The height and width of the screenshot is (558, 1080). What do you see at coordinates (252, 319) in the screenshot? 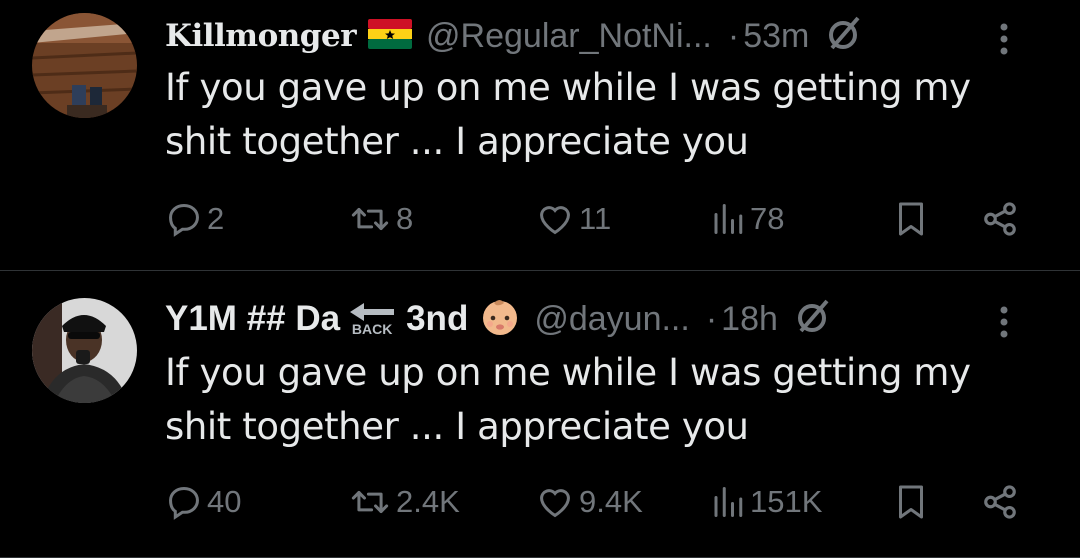
I see `display-name-part1: Y1M ## Da` at bounding box center [252, 319].